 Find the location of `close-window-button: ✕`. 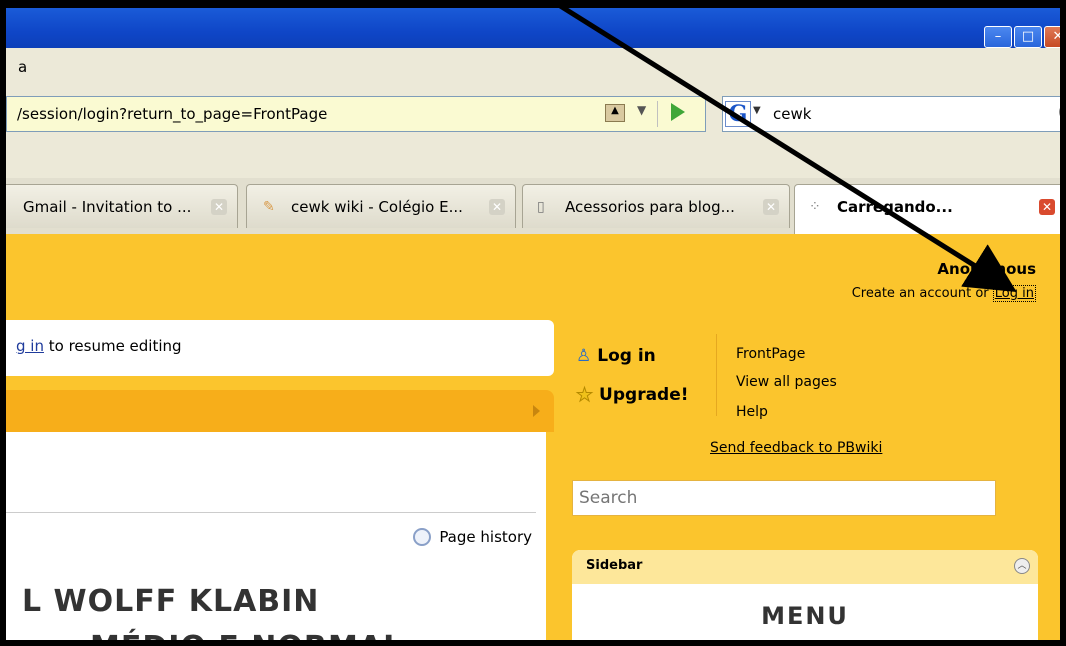

close-window-button: ✕ is located at coordinates (1052, 37).